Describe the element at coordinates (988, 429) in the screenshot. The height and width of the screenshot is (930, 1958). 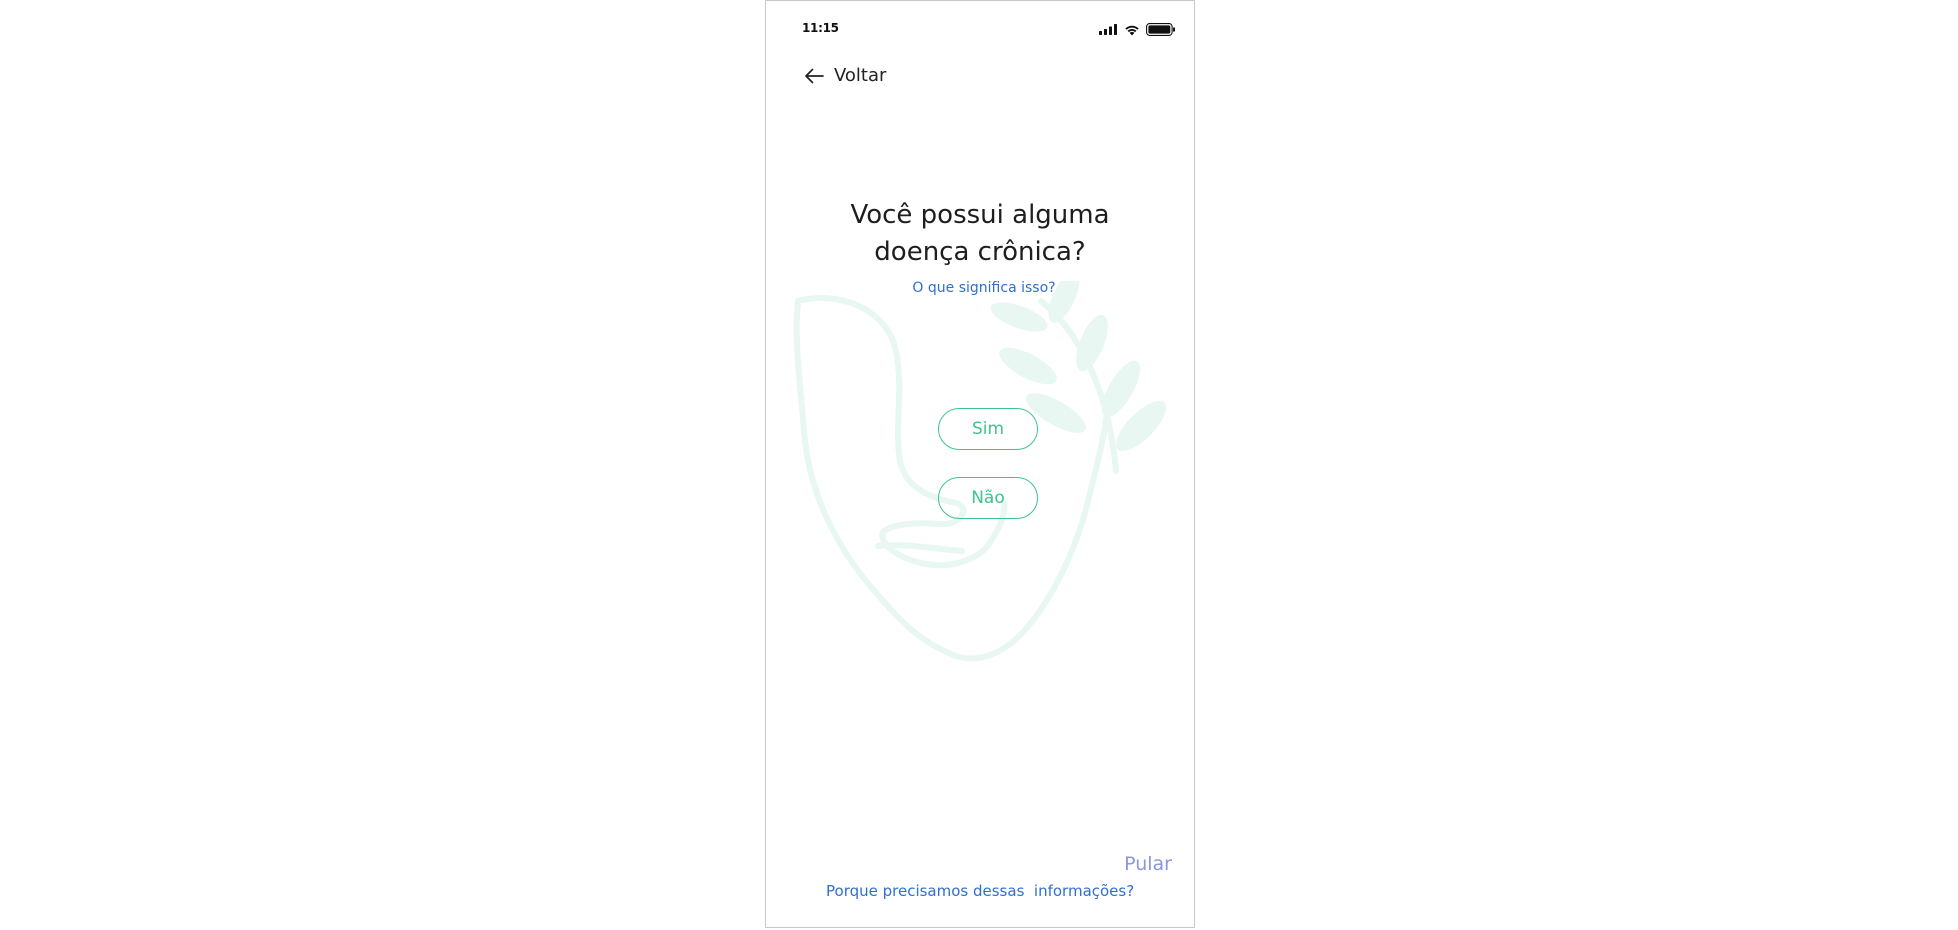
I see `yes-button: Sim` at that location.